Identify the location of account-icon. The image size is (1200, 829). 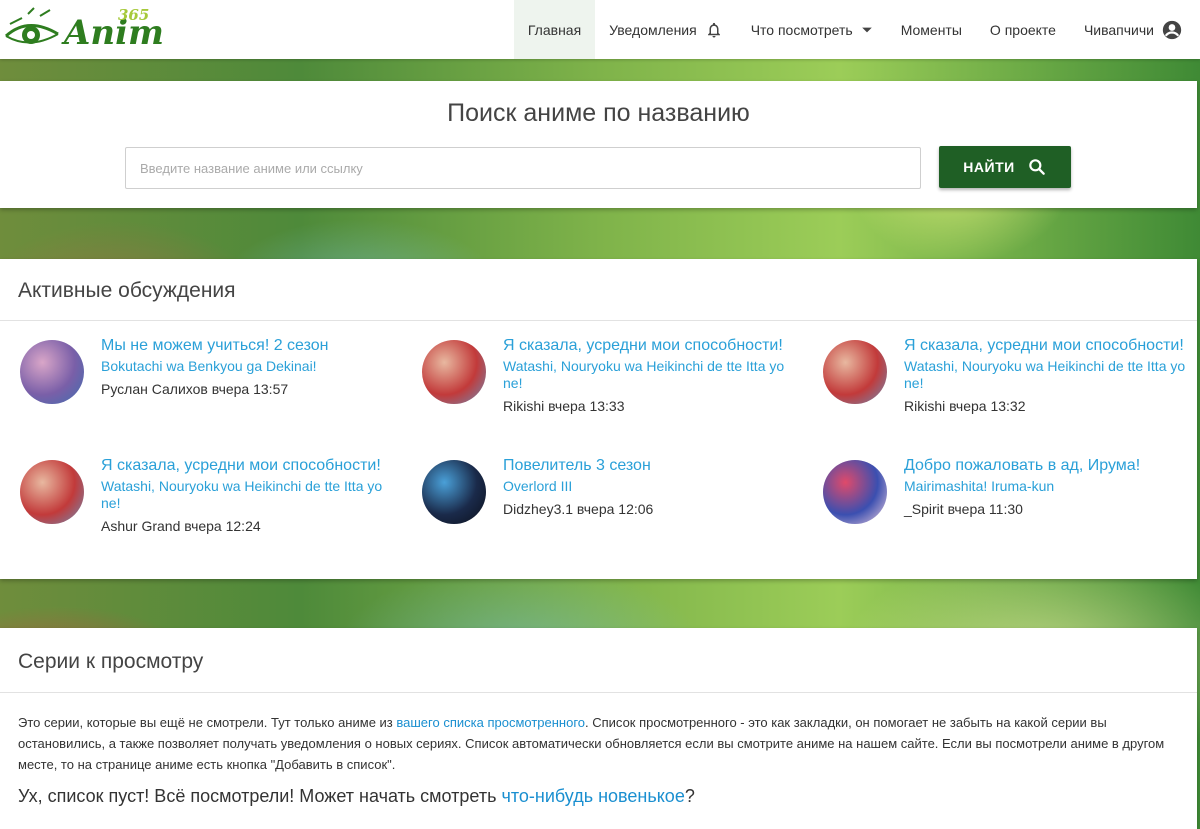
(1172, 30).